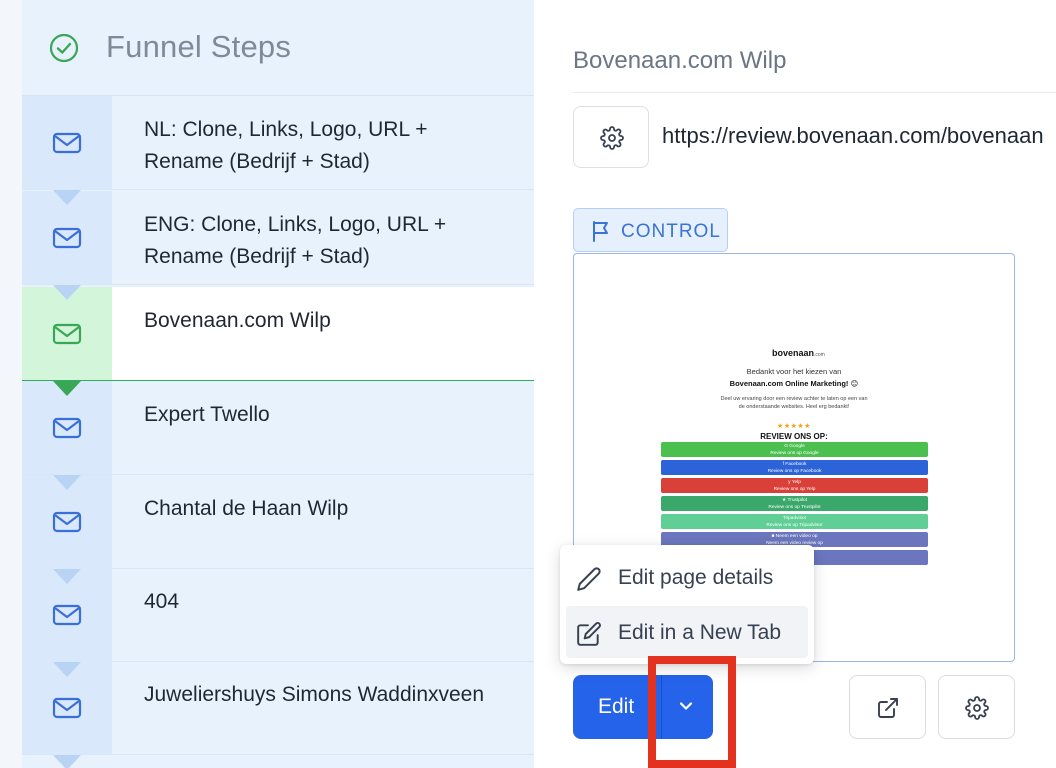  Describe the element at coordinates (278, 529) in the screenshot. I see `step-item: Chantal de Haan Wilp` at that location.